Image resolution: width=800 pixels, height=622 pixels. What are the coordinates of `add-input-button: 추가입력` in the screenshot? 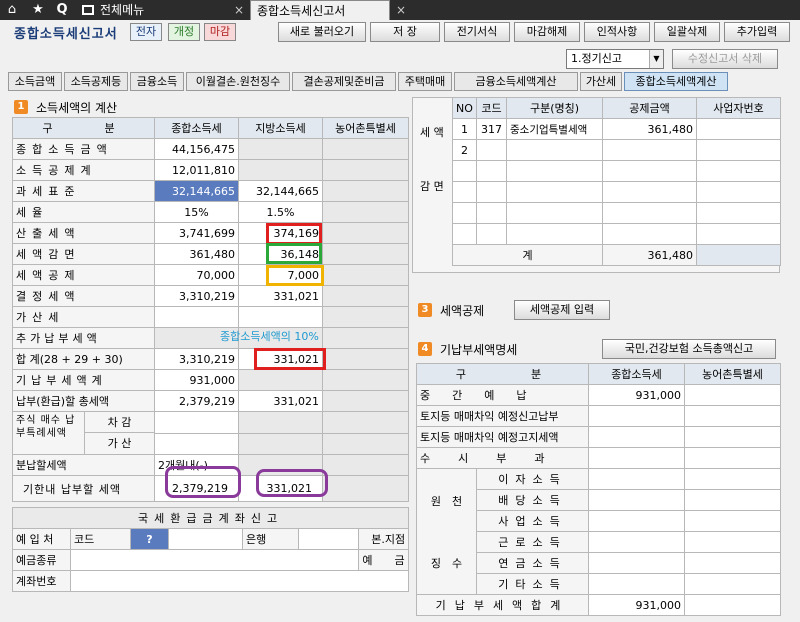 It's located at (757, 32).